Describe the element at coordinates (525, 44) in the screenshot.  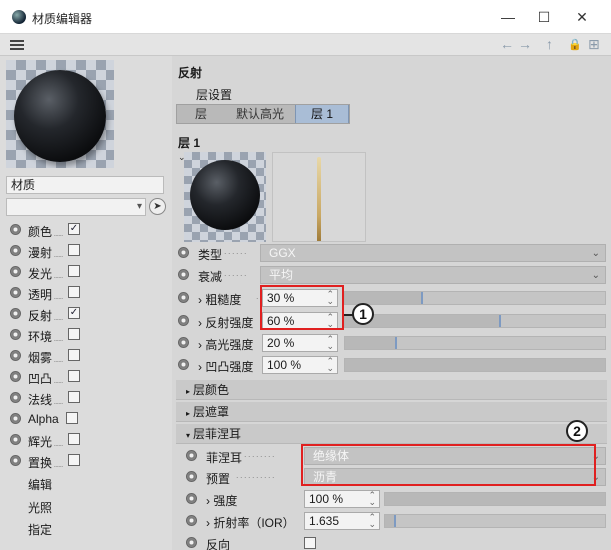
I see `forward-arrow-icon: →` at that location.